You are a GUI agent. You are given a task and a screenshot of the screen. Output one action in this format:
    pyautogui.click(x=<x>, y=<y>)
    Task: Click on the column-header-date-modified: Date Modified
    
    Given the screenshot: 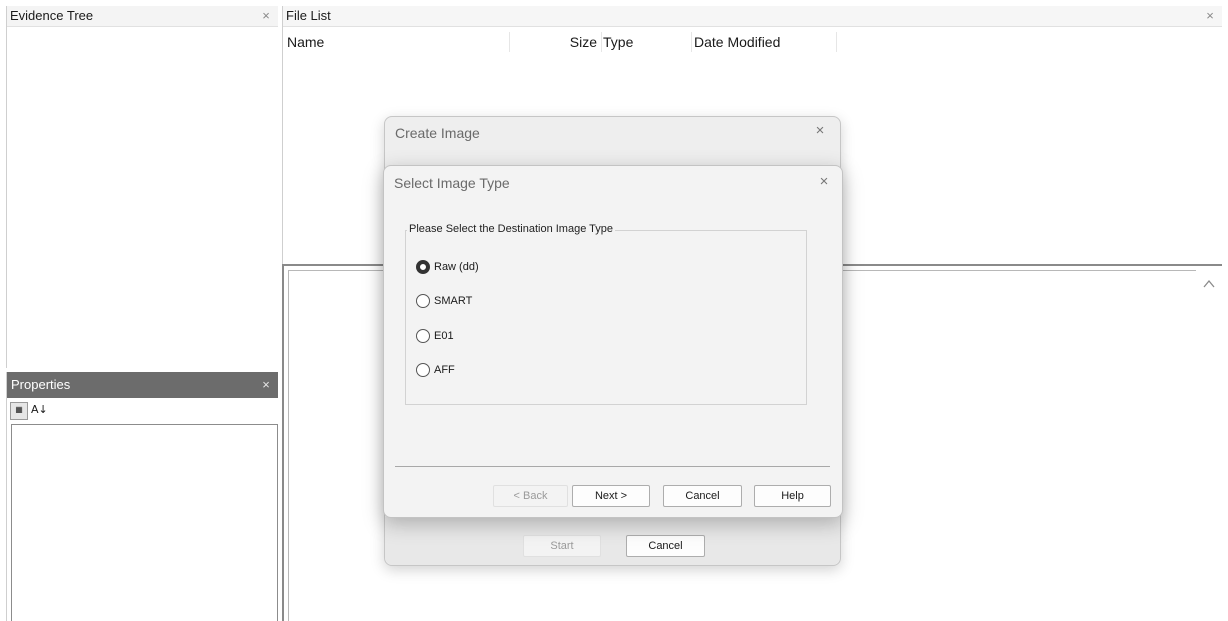 What is the action you would take?
    pyautogui.click(x=761, y=42)
    